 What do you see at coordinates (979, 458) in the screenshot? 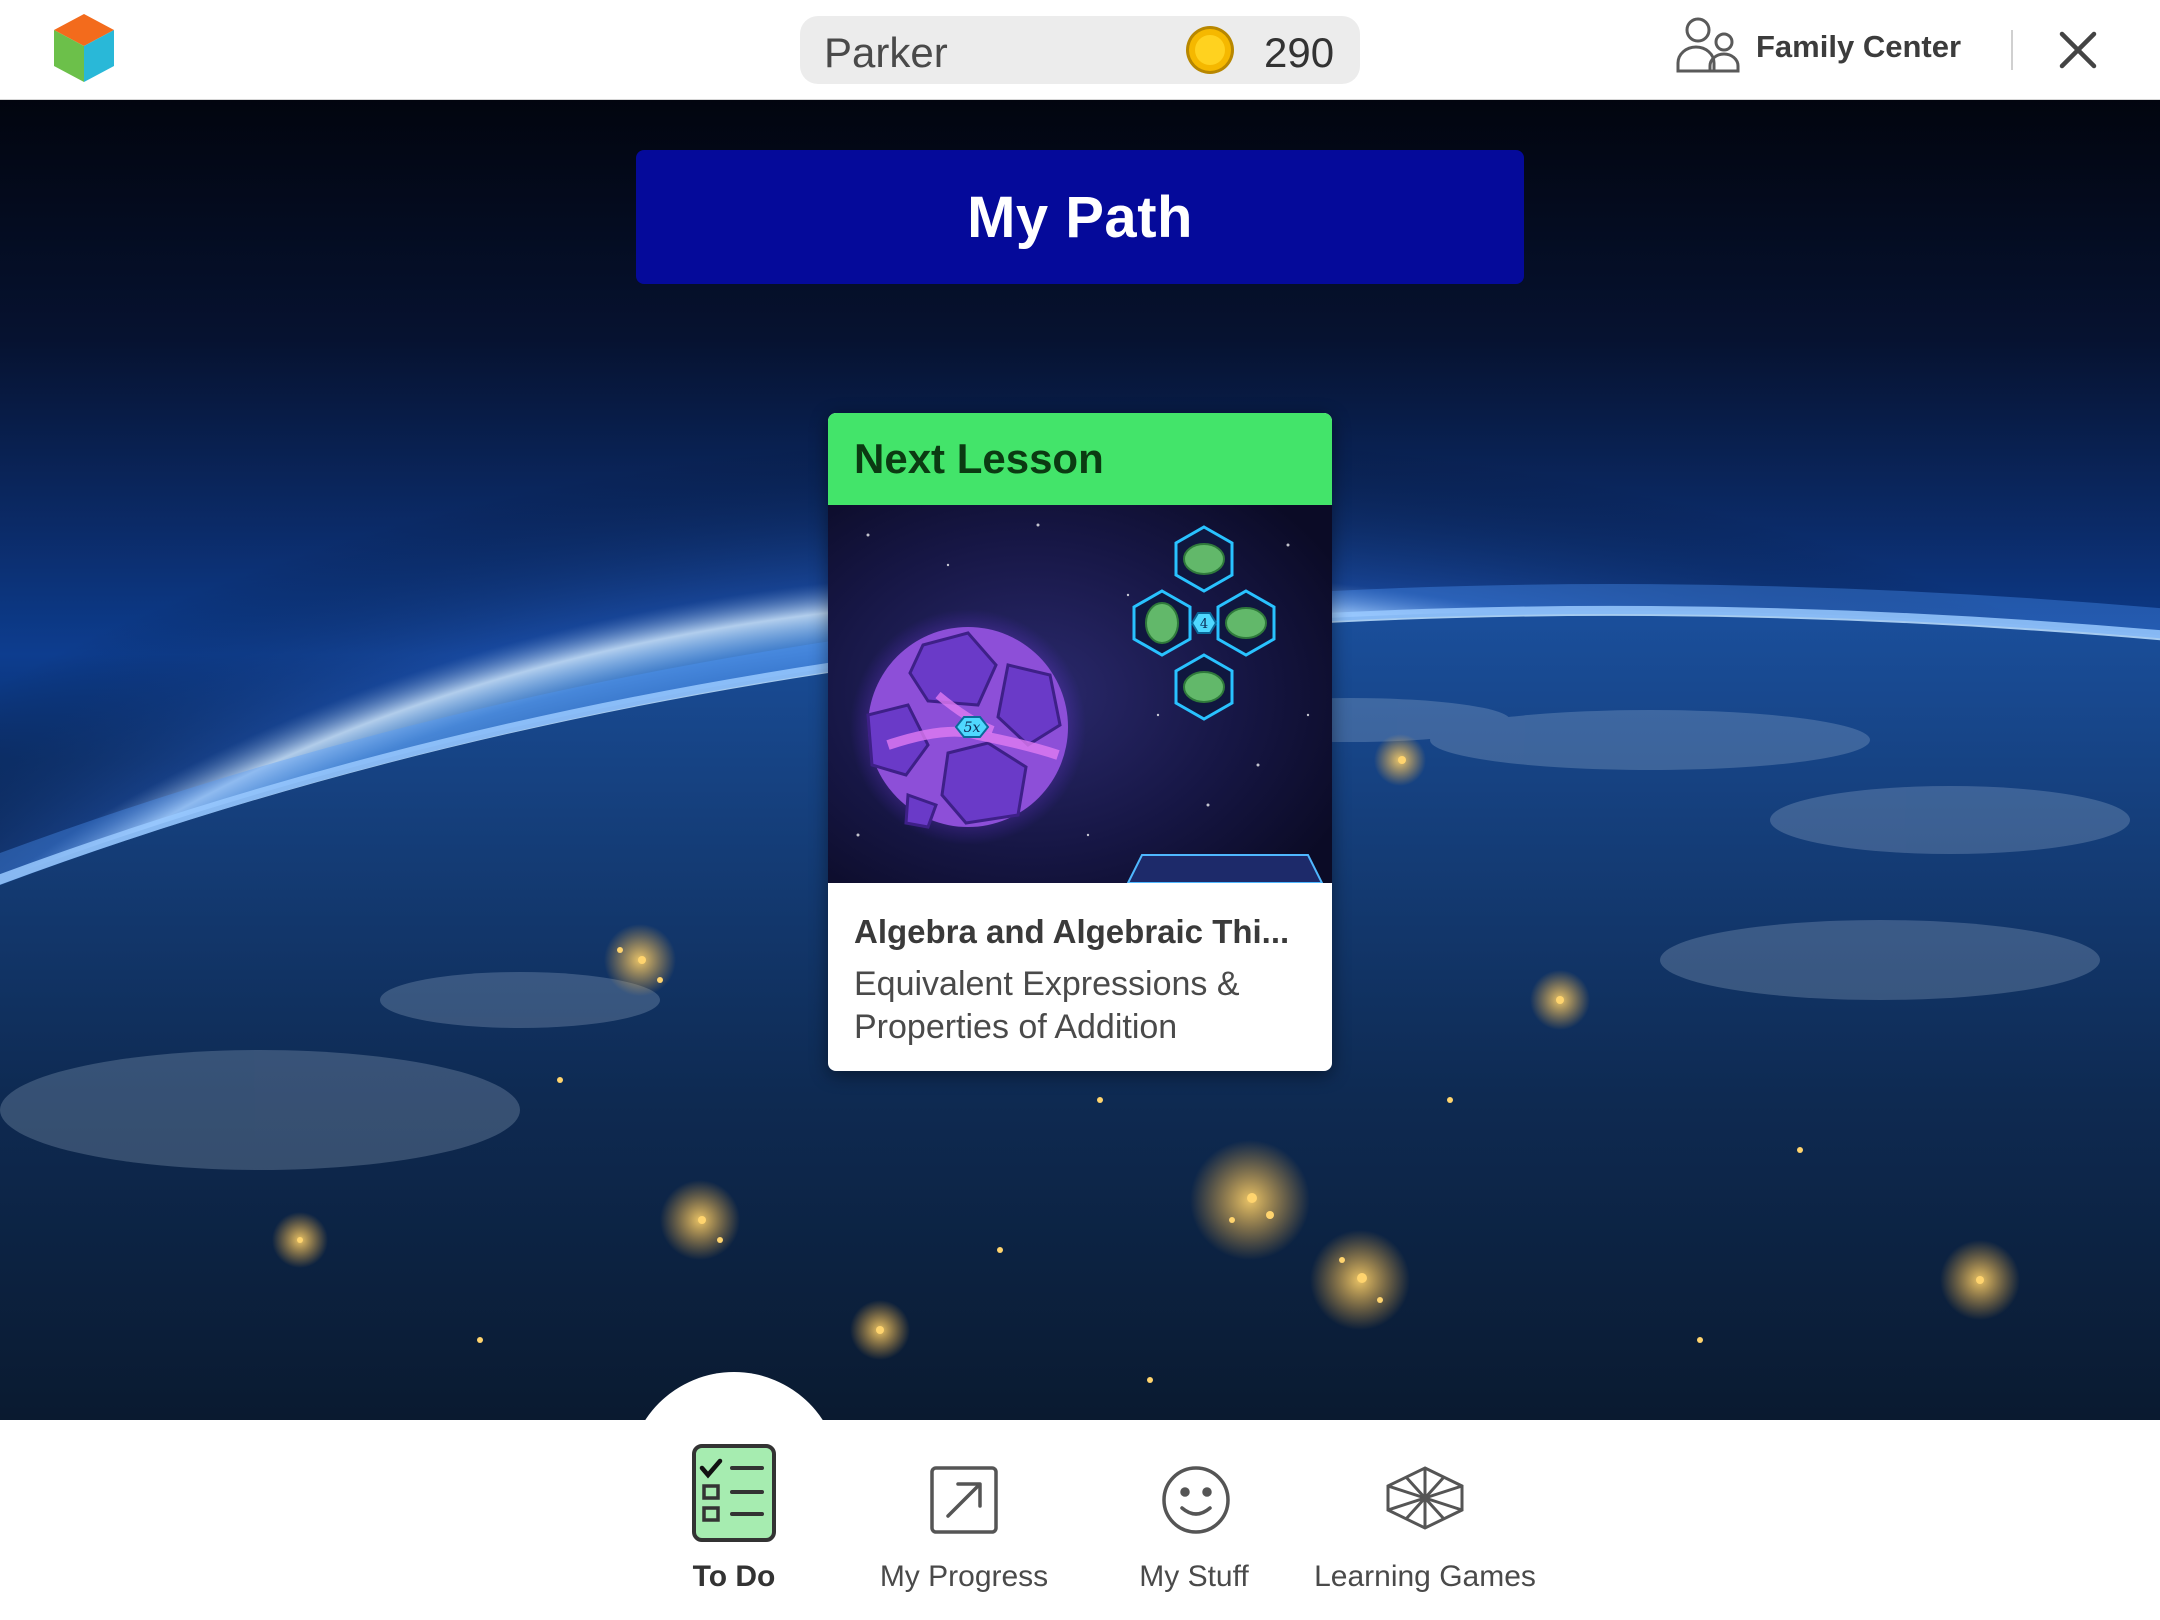
I see `next-lesson-label: Next Lesson` at bounding box center [979, 458].